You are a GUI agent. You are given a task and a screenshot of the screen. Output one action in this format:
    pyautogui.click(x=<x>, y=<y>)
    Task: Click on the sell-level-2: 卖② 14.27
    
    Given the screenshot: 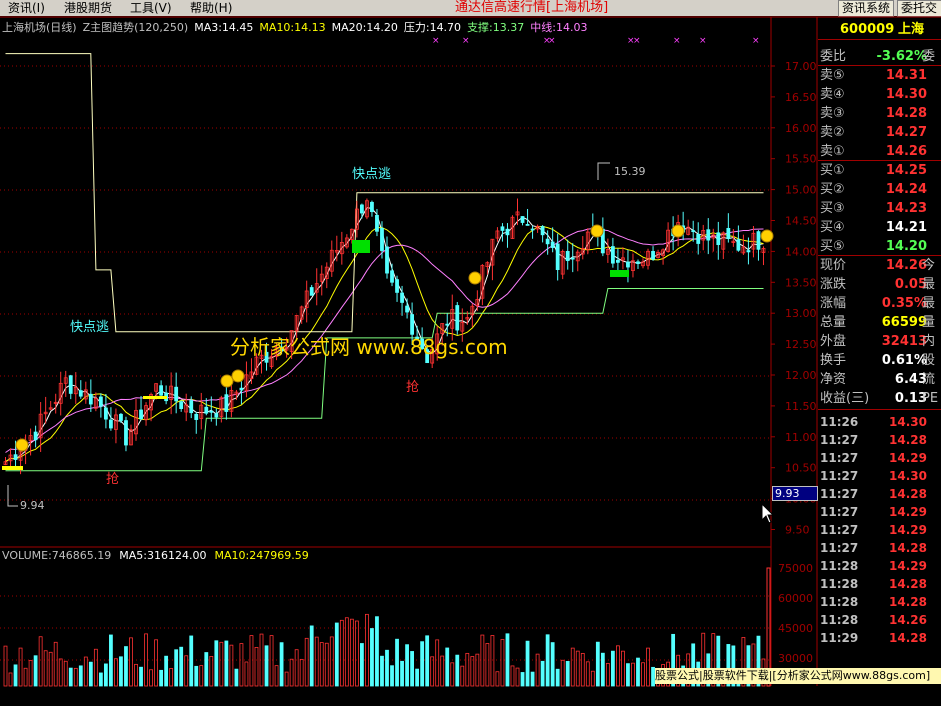 What is the action you would take?
    pyautogui.click(x=879, y=133)
    